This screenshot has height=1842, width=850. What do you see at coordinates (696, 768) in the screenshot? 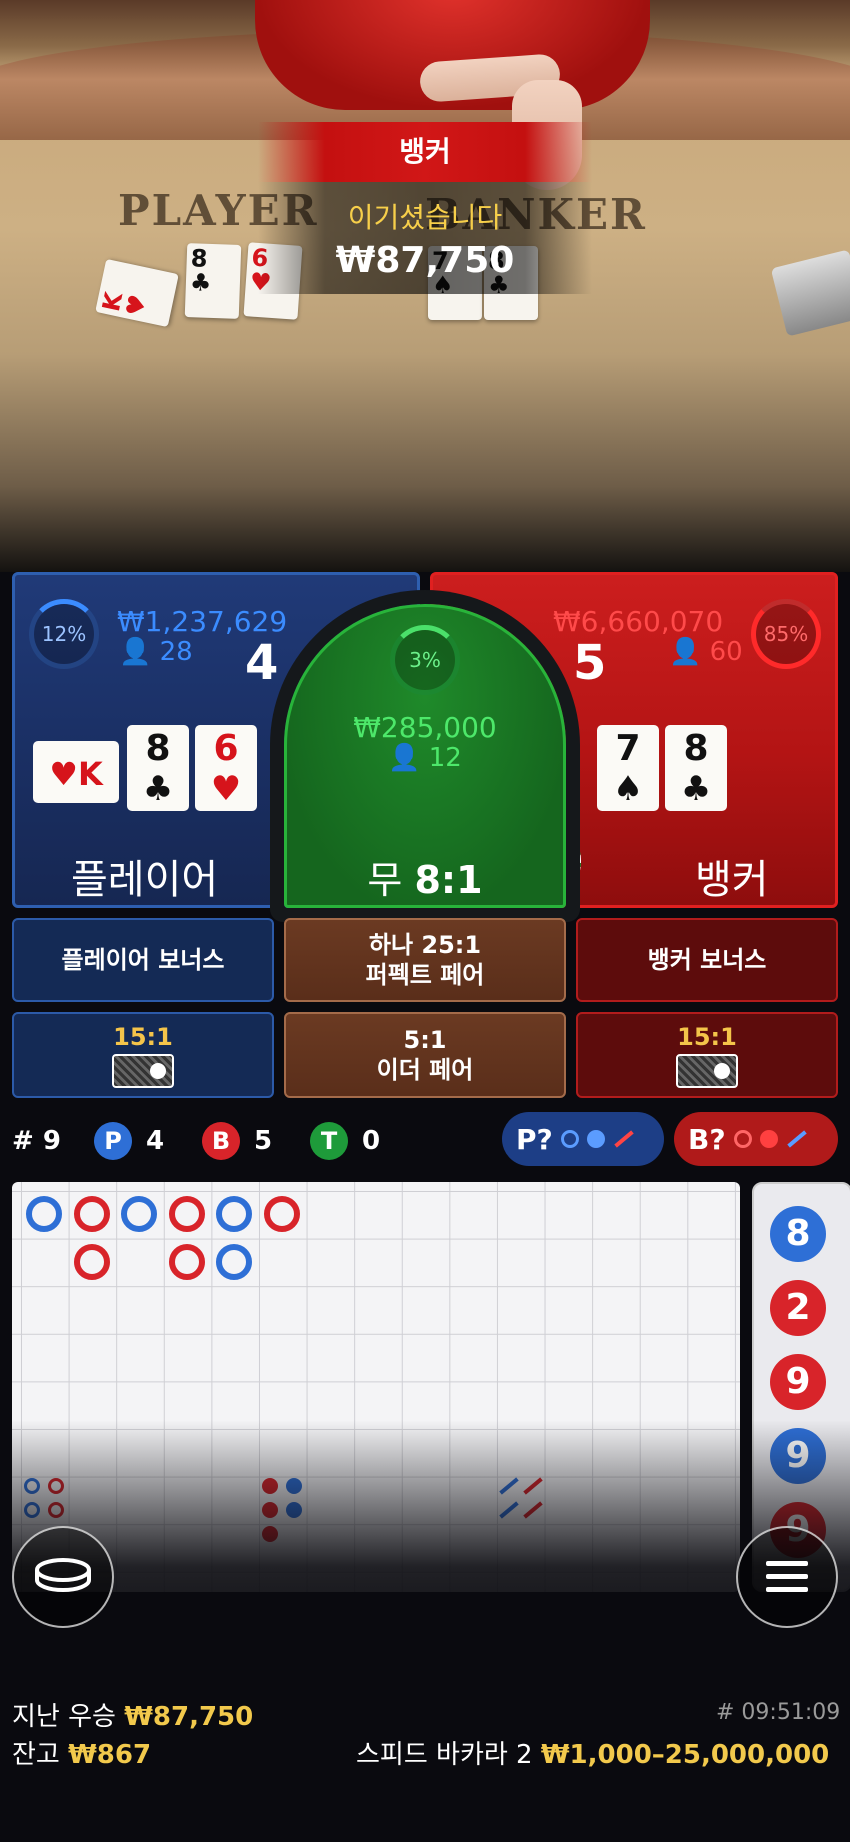
I see `banker-mini-card-2: 8 ♣` at bounding box center [696, 768].